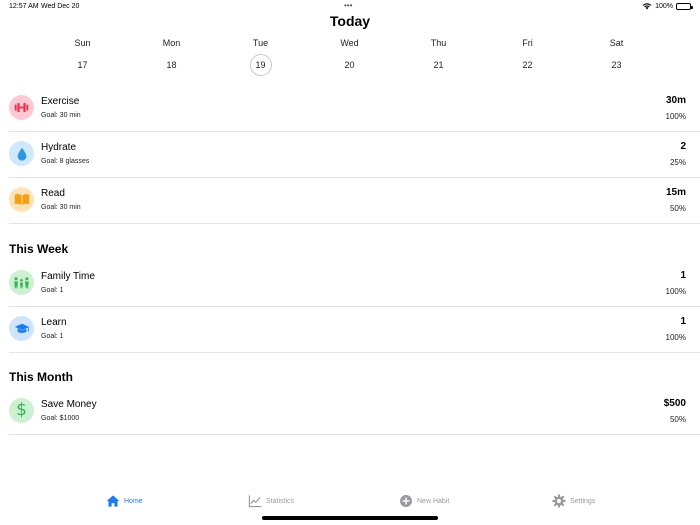 The image size is (700, 525). I want to click on tab-label: Settings, so click(583, 501).